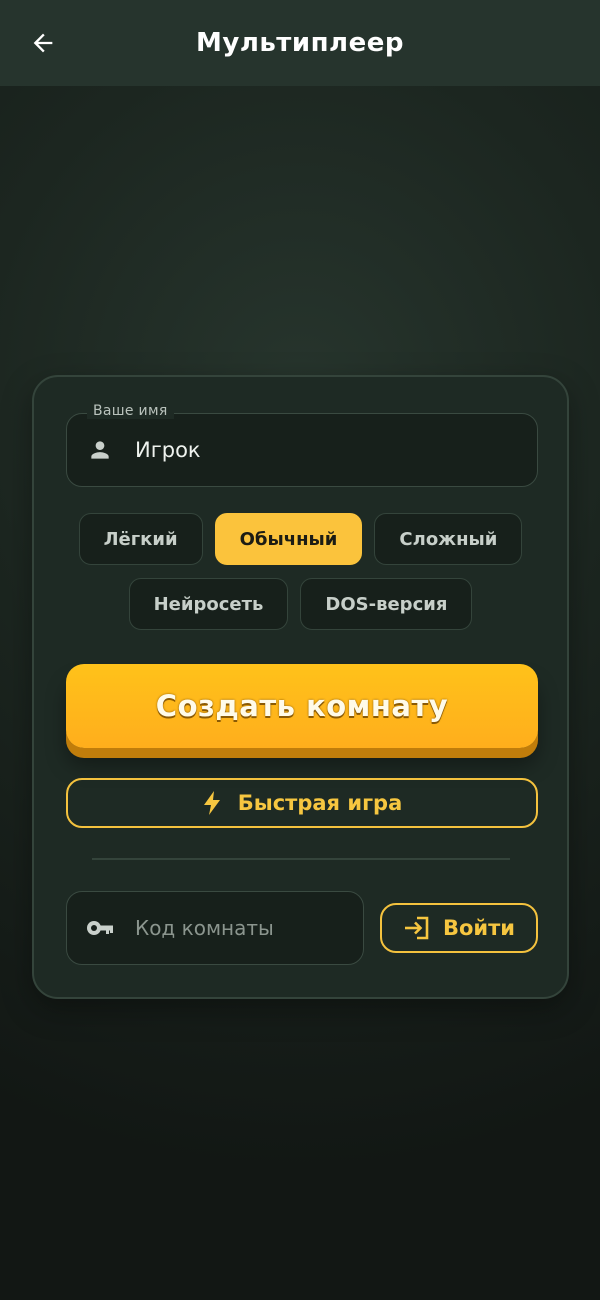 Image resolution: width=600 pixels, height=1300 pixels. I want to click on difficulty-row-2: Нейросеть DOS-версия, so click(300, 604).